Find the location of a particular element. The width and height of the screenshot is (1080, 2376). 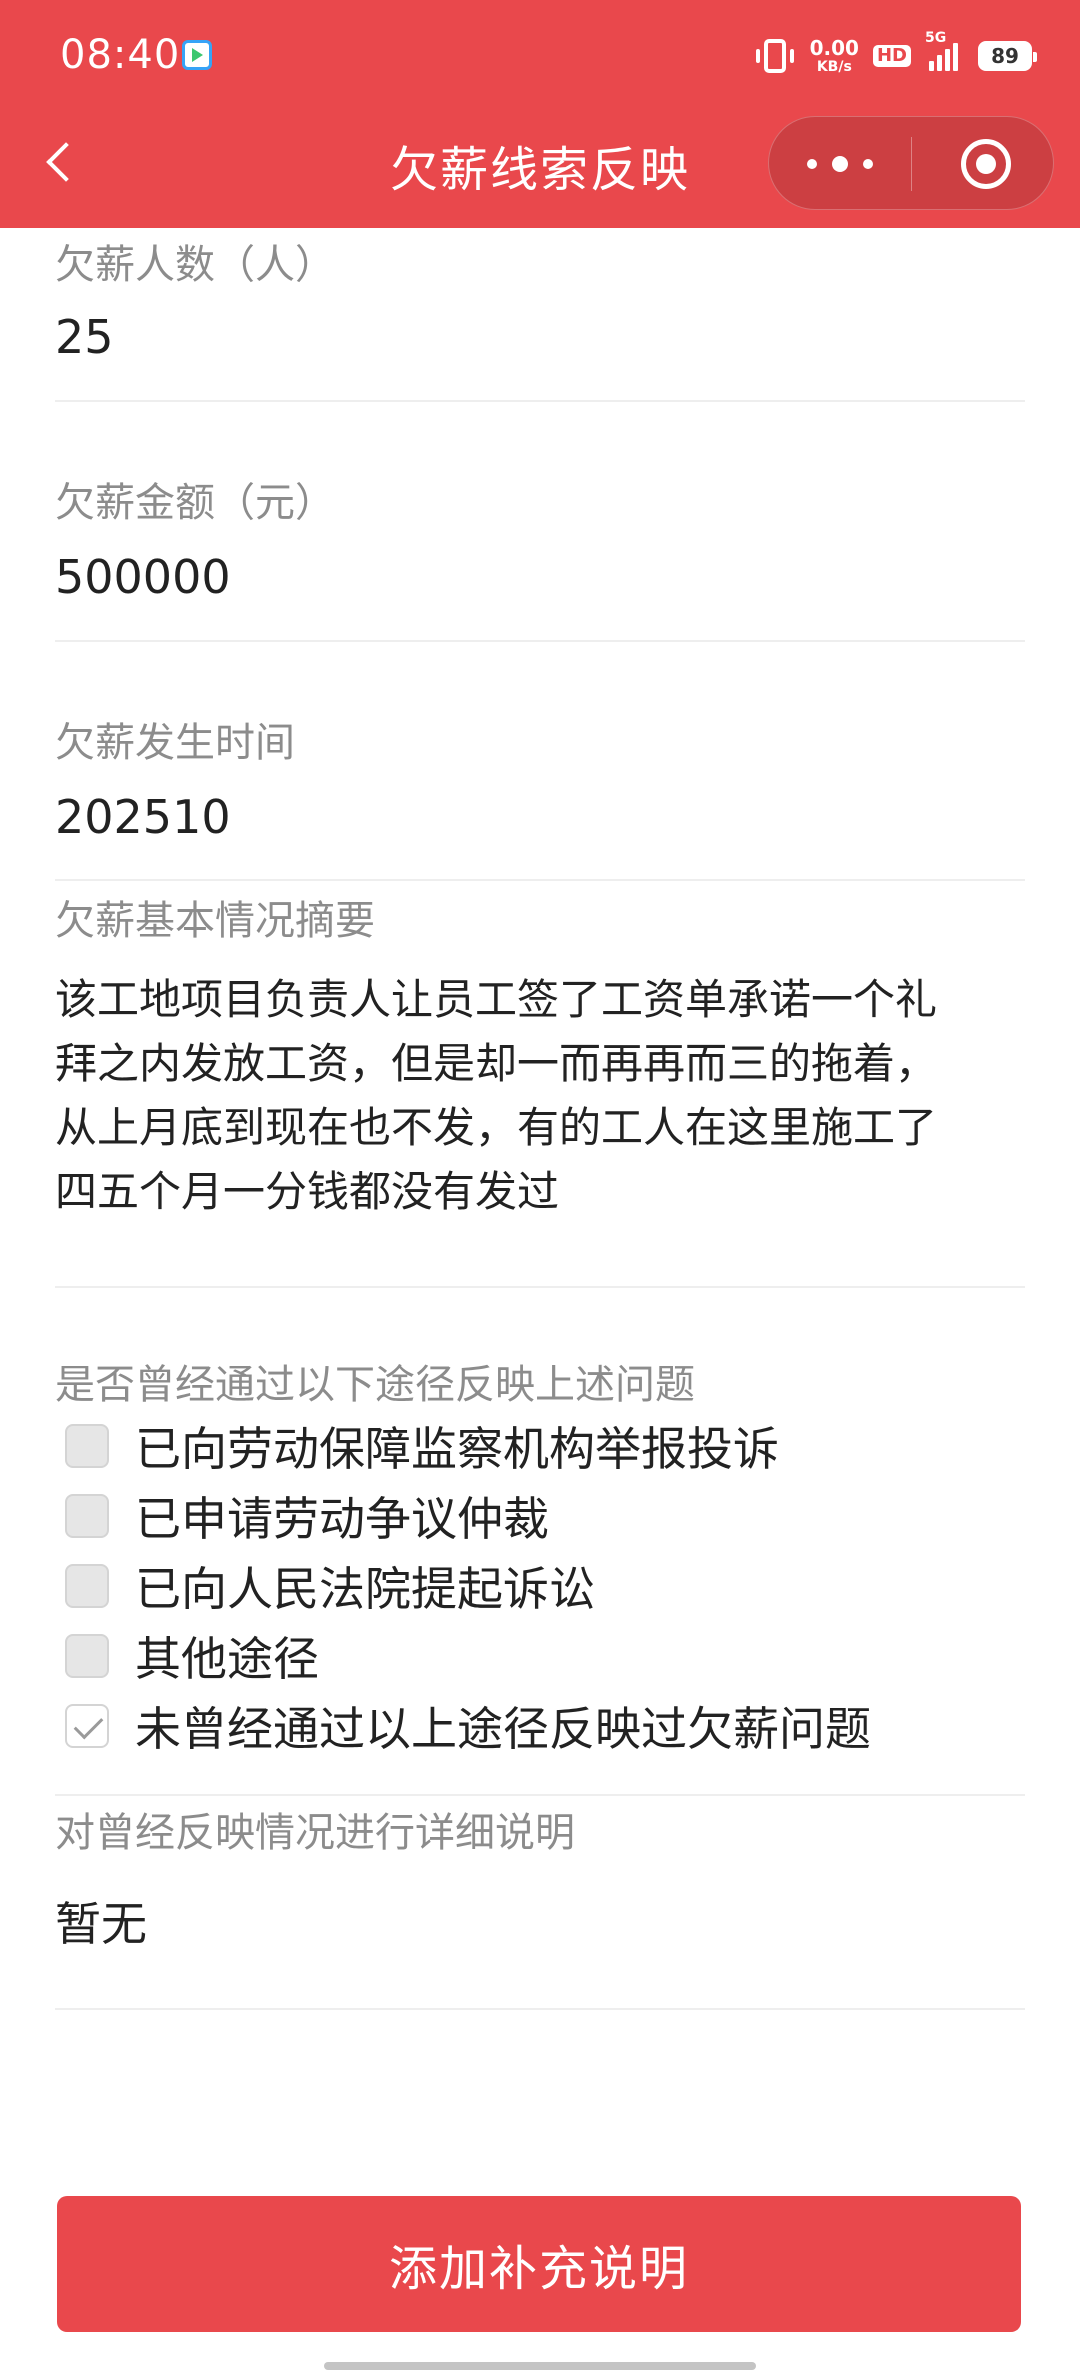

workers-count-label: 欠薪人数（人） is located at coordinates (195, 265).